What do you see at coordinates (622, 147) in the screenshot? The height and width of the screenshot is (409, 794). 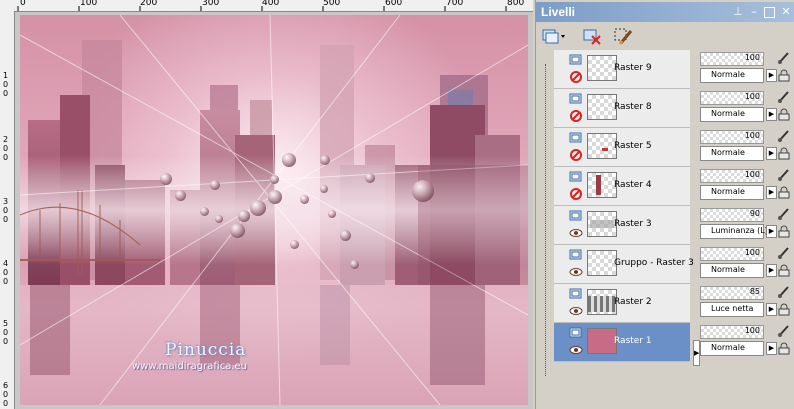 I see `layer-name-box: Raster 5` at bounding box center [622, 147].